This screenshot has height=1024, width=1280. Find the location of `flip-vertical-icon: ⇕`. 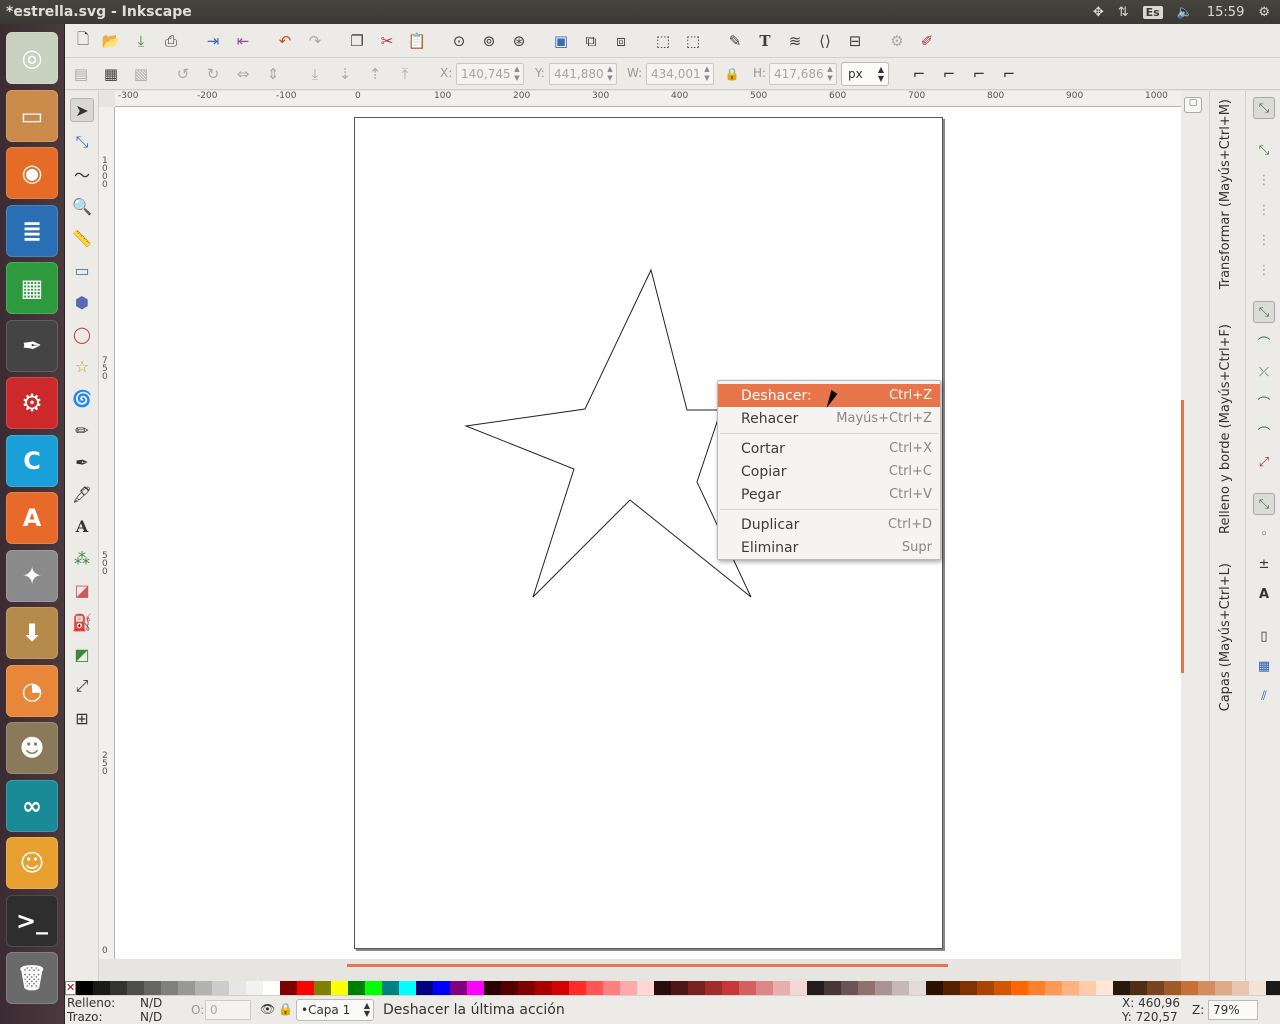

flip-vertical-icon: ⇕ is located at coordinates (273, 74).